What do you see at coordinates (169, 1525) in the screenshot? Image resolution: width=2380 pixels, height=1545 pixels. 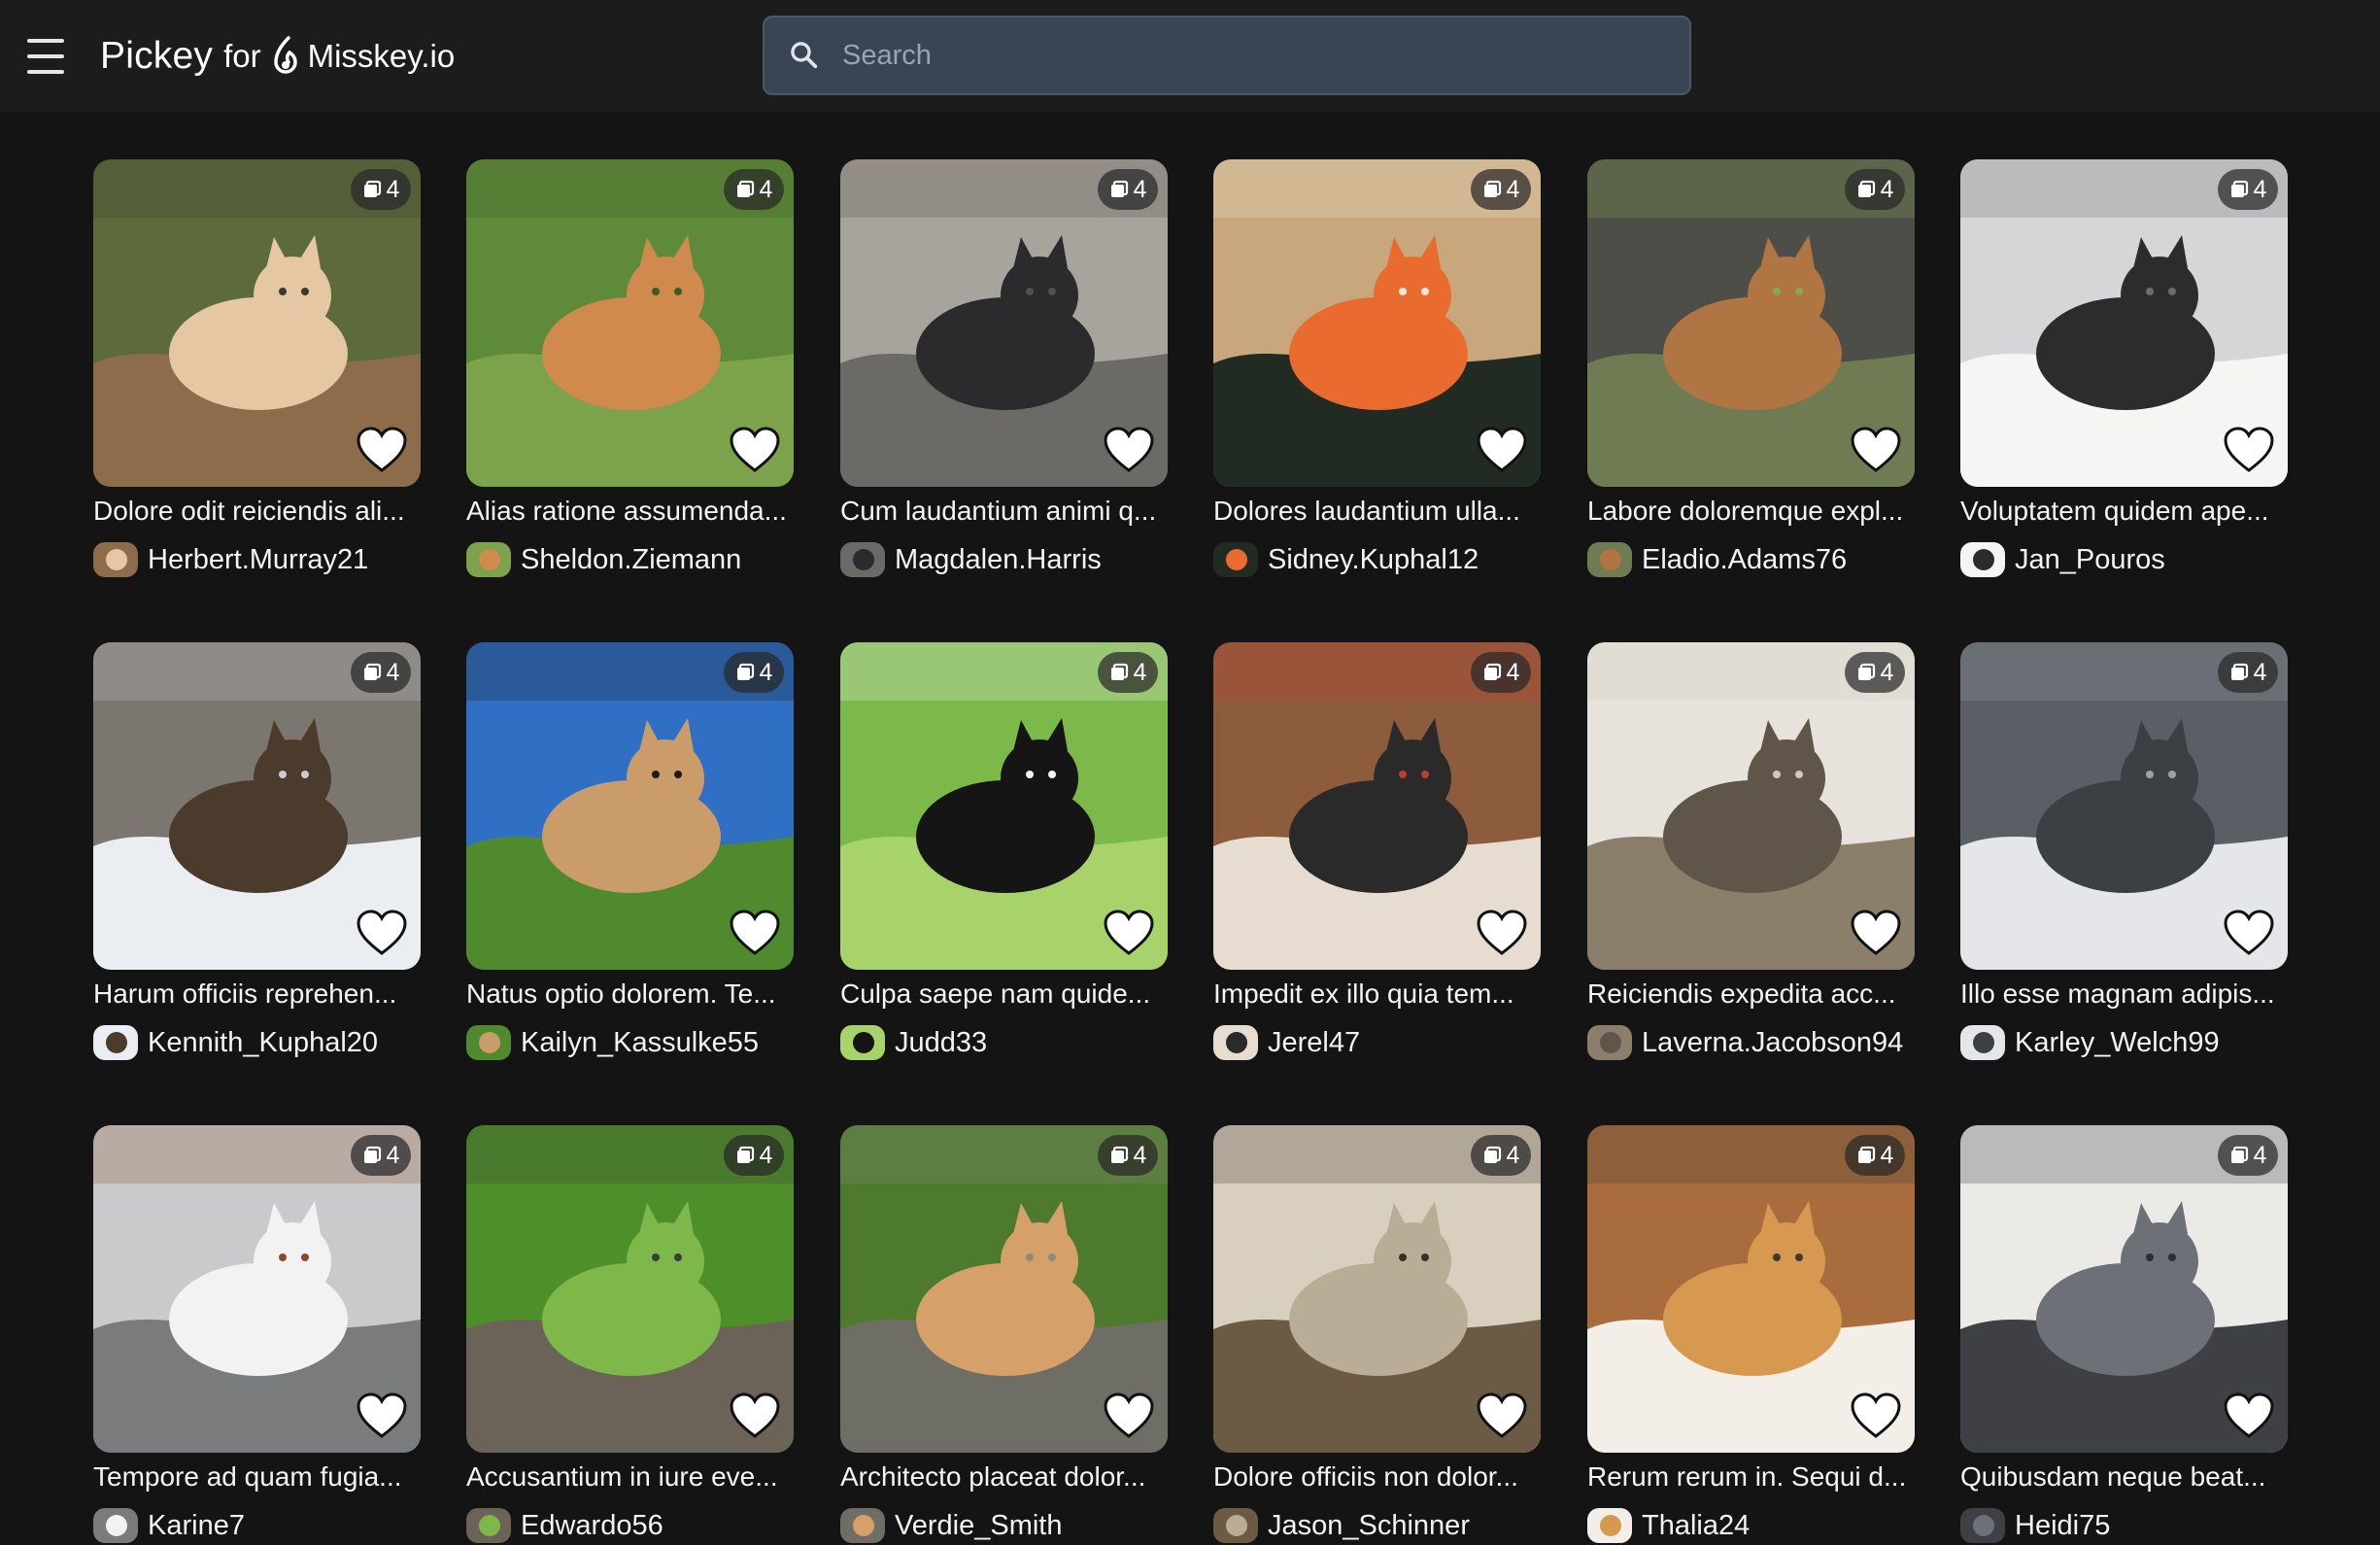 I see `post-author: Karine7` at bounding box center [169, 1525].